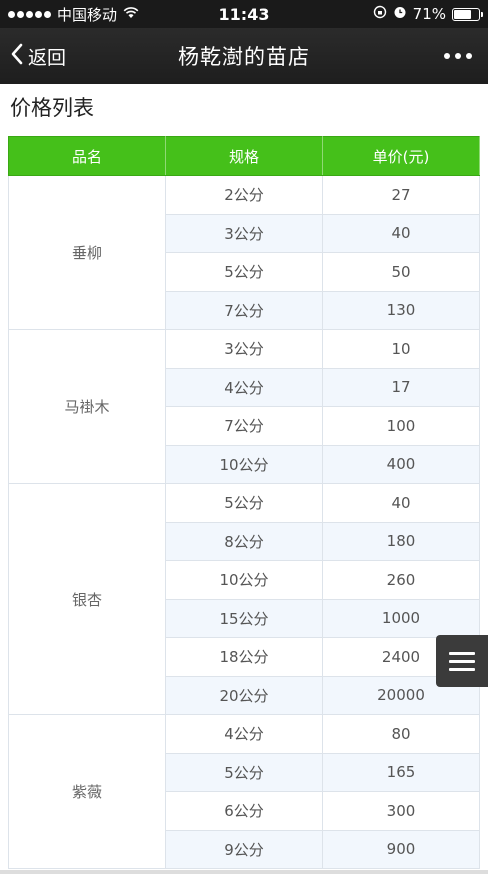 This screenshot has height=874, width=488. I want to click on header-spec: 规格, so click(244, 156).